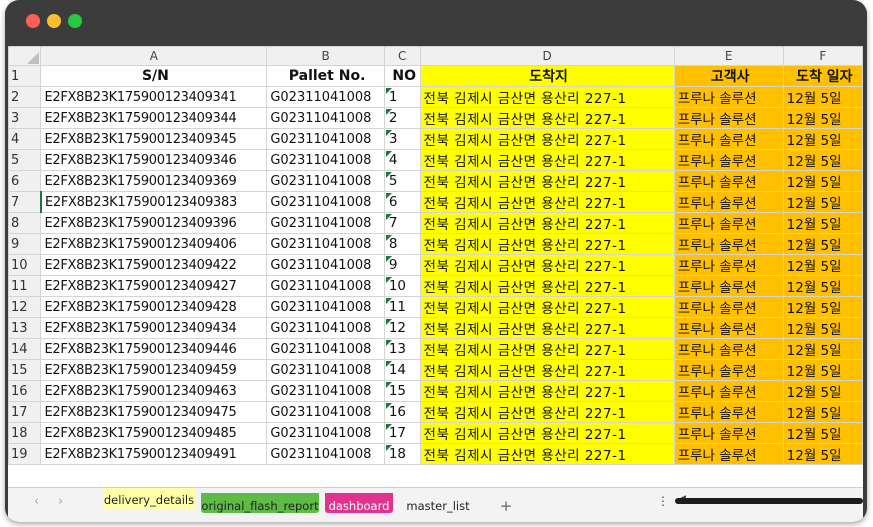  What do you see at coordinates (154, 454) in the screenshot?
I see `cell-serial-number: E2FX8B23K175900123409491` at bounding box center [154, 454].